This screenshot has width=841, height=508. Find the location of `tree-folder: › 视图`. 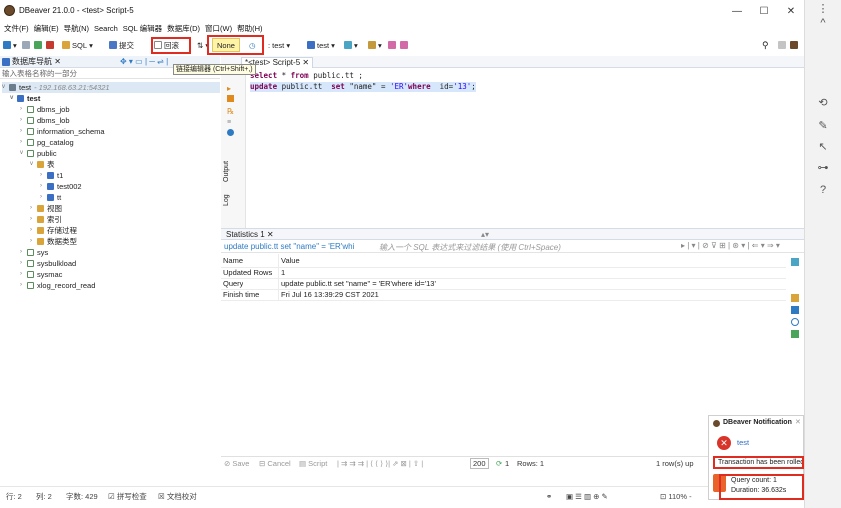

tree-folder: › 视图 is located at coordinates (46, 208).